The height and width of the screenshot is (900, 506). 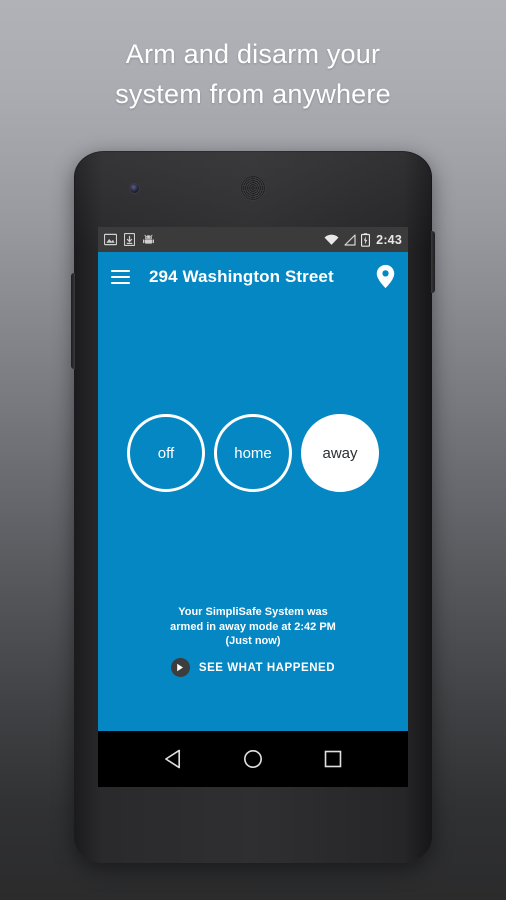 I want to click on download-icon, so click(x=129, y=239).